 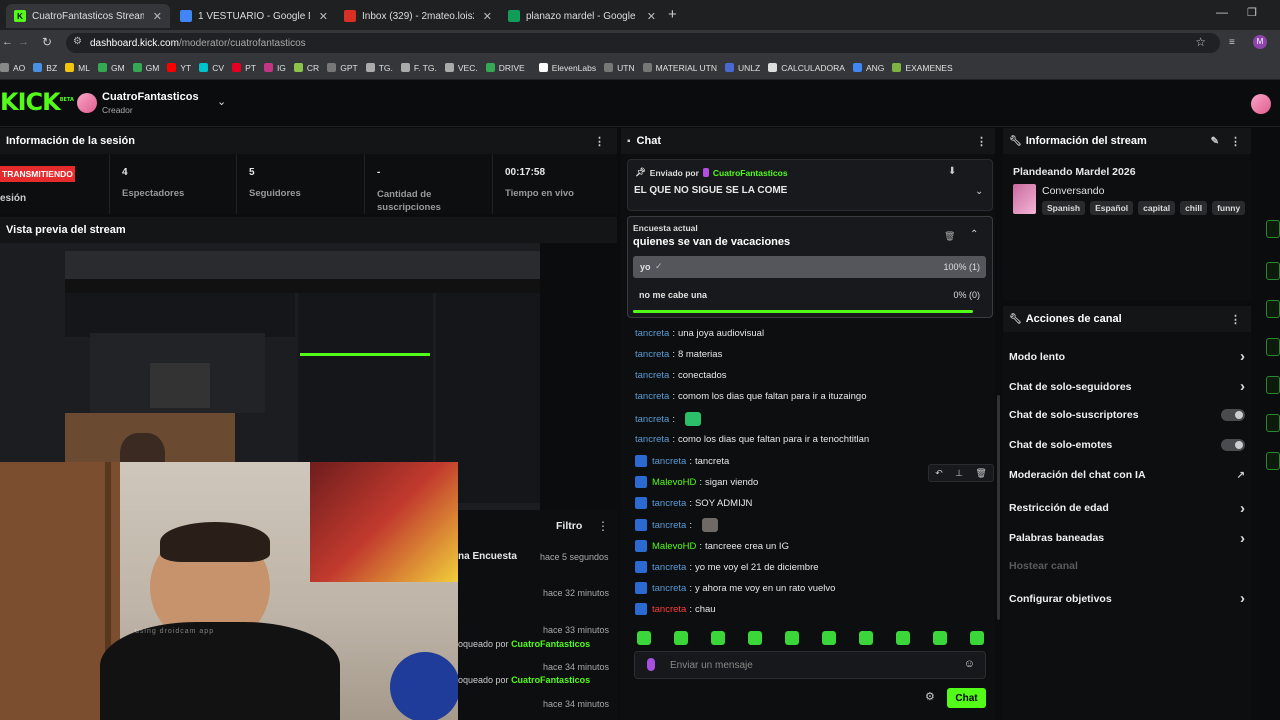 What do you see at coordinates (619, 68) in the screenshot?
I see `bookmark-item: UTN` at bounding box center [619, 68].